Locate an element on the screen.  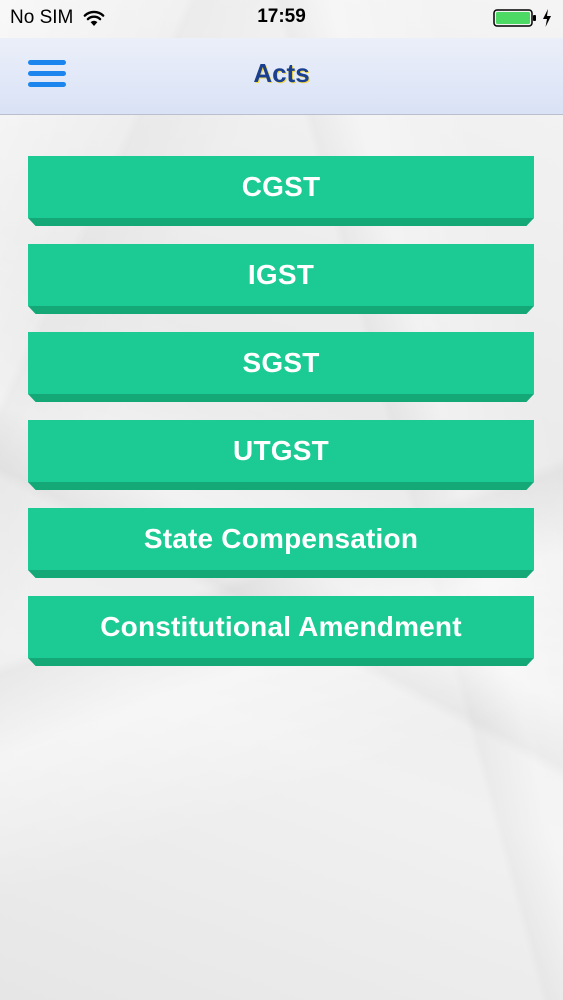
act-button-state-compensation: State Compensation is located at coordinates (281, 543).